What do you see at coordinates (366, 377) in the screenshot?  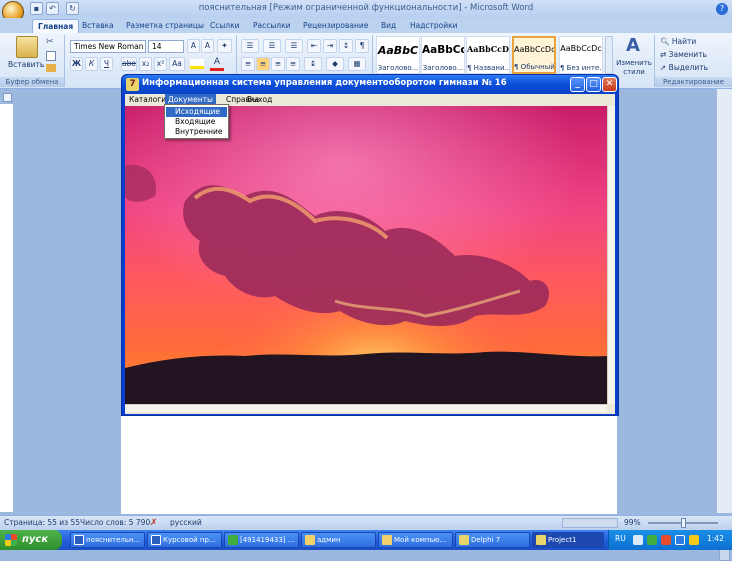 I see `hills-silhouette` at bounding box center [366, 377].